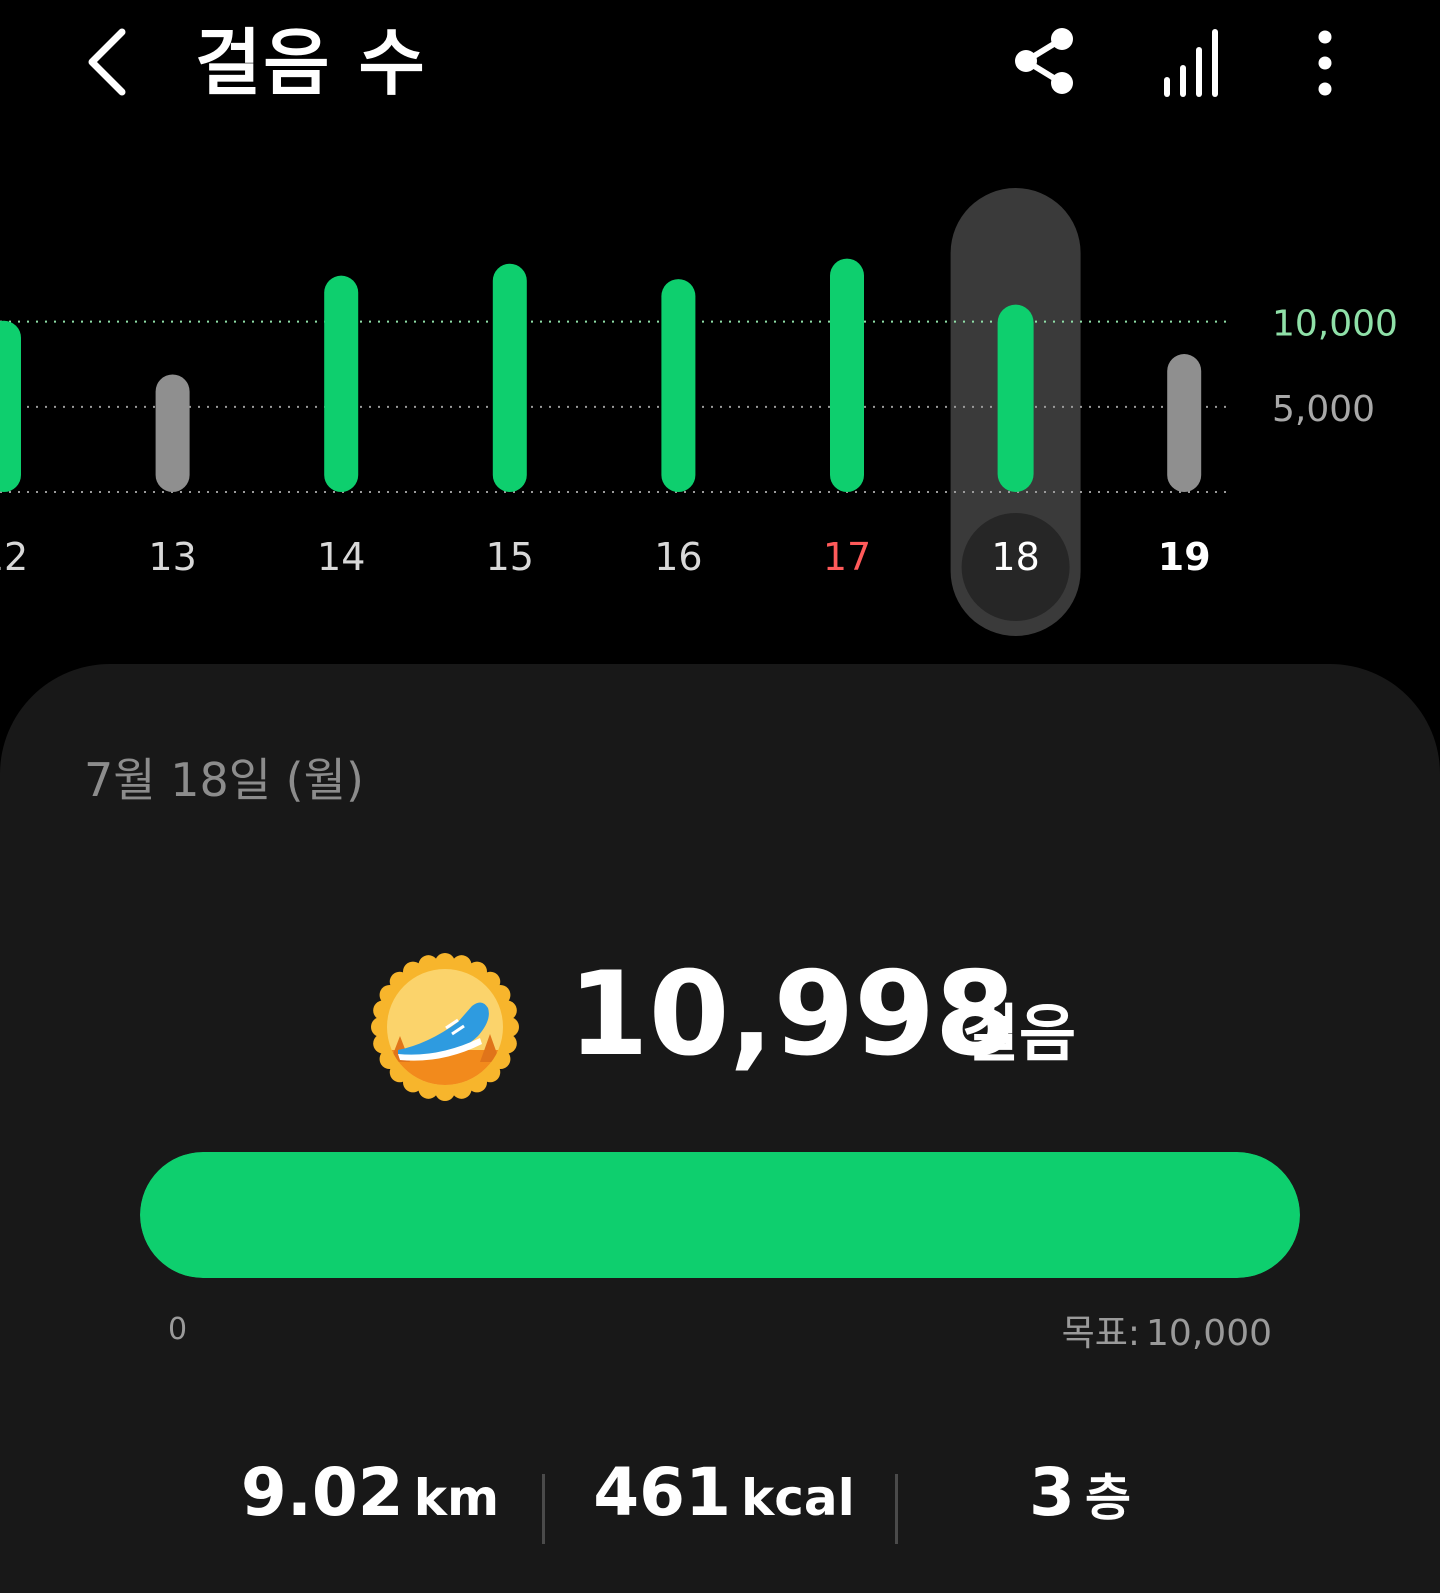 The height and width of the screenshot is (1593, 1440). Describe the element at coordinates (107, 62) in the screenshot. I see `back-arrow-icon` at that location.